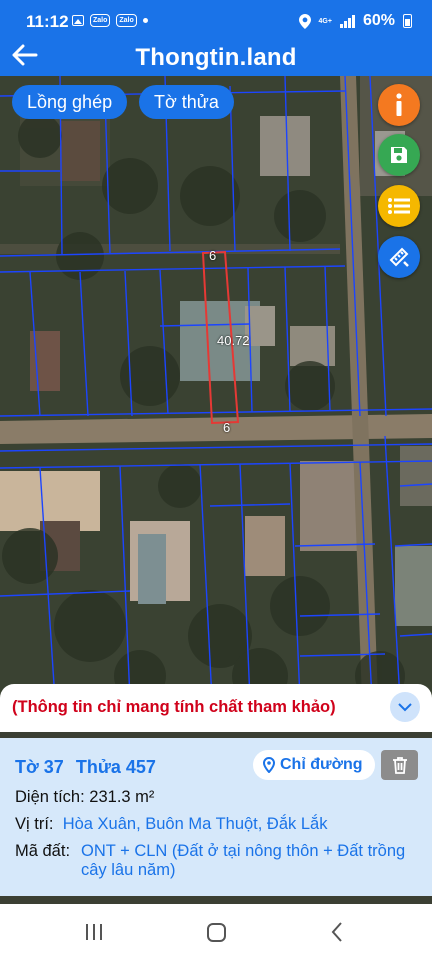 The image size is (432, 960). Describe the element at coordinates (233, 340) in the screenshot. I see `parcel-side-length-label: 40.72` at that location.